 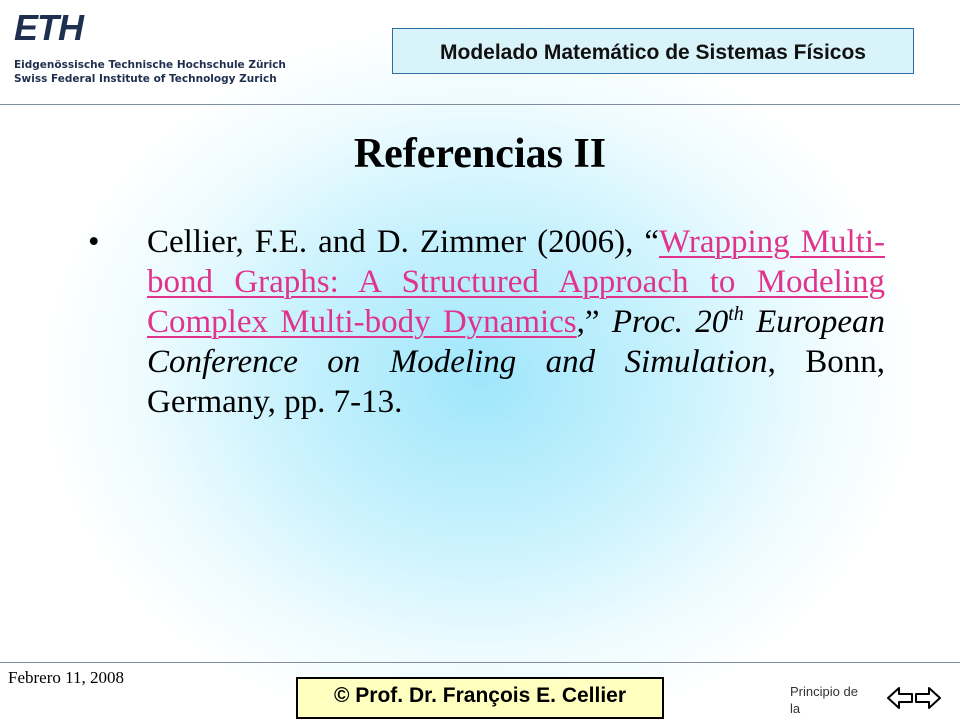 What do you see at coordinates (594, 322) in the screenshot?
I see `reference-quote-close: ,”` at bounding box center [594, 322].